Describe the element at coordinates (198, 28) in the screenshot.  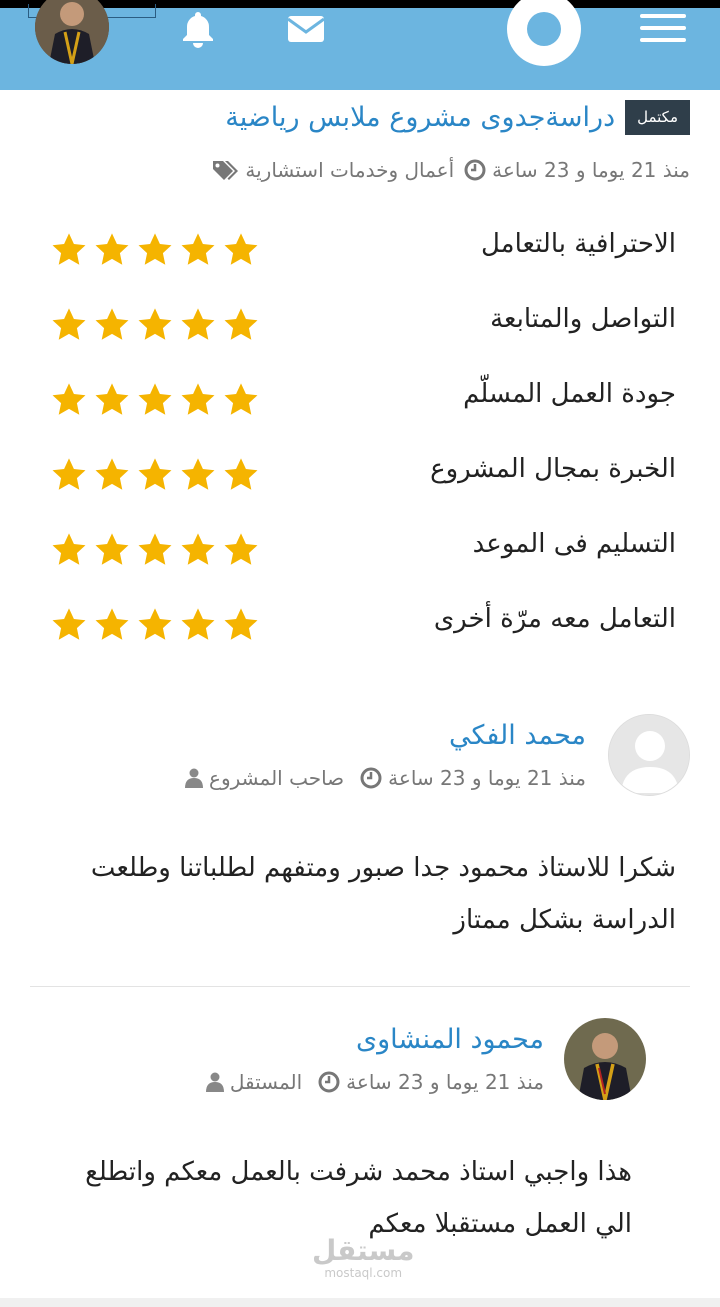
I see `bell-icon` at that location.